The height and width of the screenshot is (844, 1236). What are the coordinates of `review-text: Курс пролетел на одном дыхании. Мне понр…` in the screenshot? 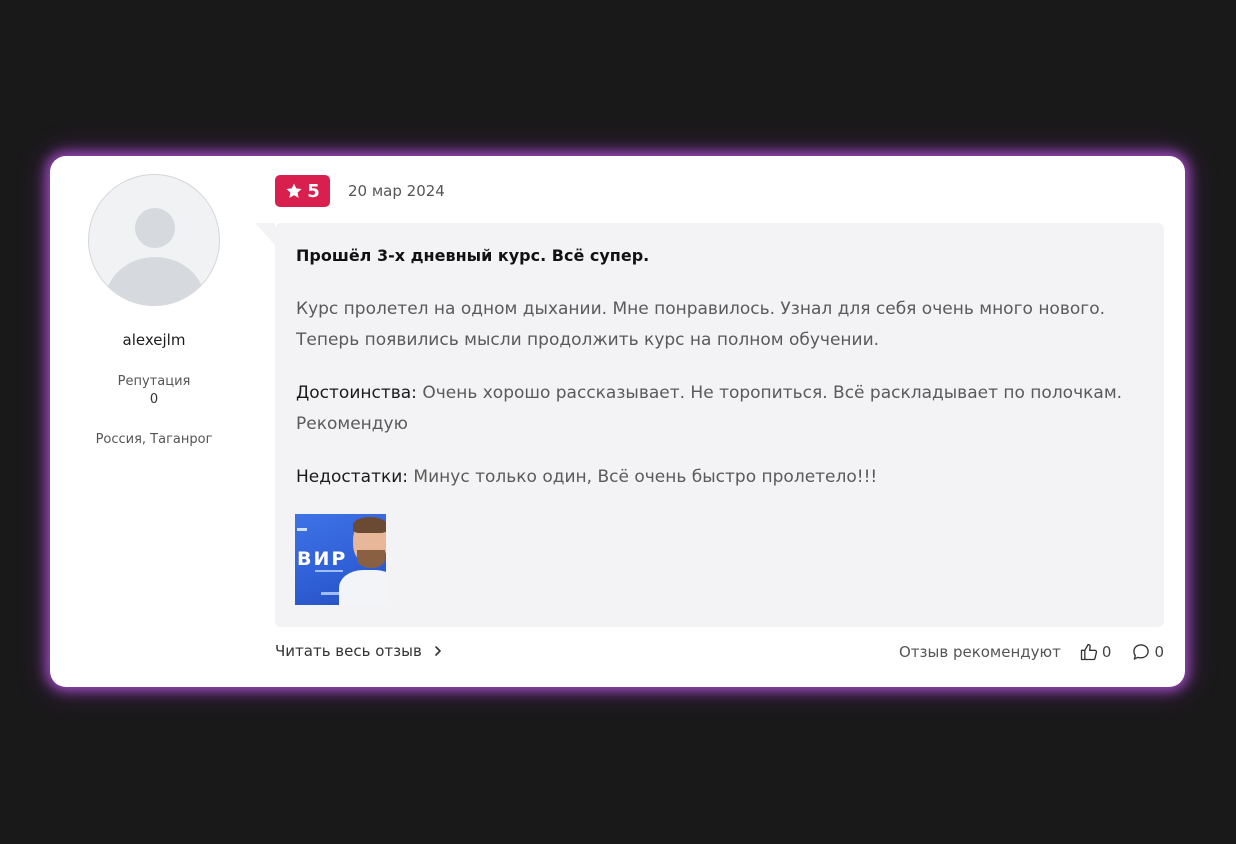 It's located at (700, 324).